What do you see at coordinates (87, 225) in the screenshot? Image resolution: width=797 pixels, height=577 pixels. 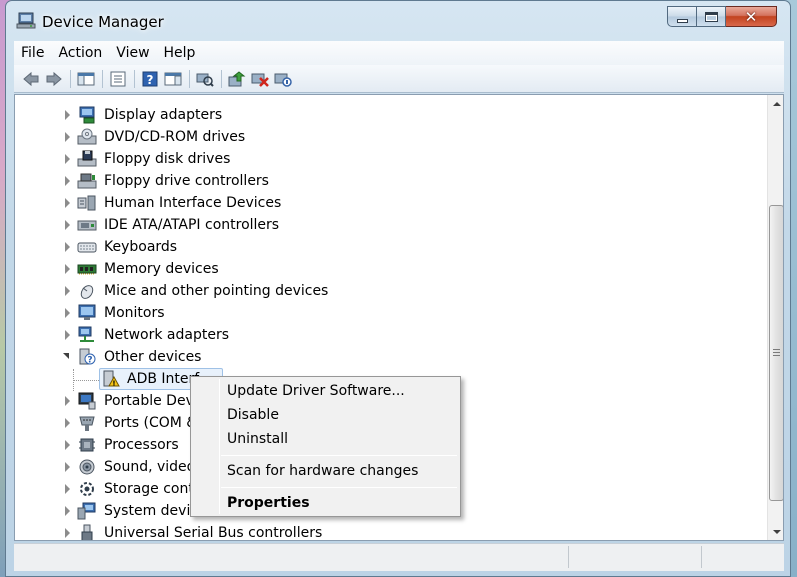 I see `ide-controller-icon` at bounding box center [87, 225].